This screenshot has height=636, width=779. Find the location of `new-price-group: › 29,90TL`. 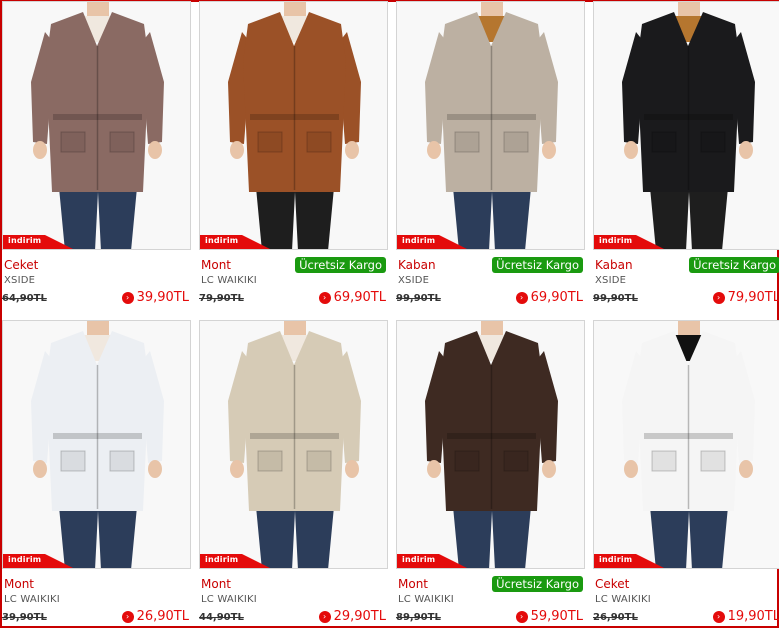

new-price-group: › 29,90TL is located at coordinates (352, 616).